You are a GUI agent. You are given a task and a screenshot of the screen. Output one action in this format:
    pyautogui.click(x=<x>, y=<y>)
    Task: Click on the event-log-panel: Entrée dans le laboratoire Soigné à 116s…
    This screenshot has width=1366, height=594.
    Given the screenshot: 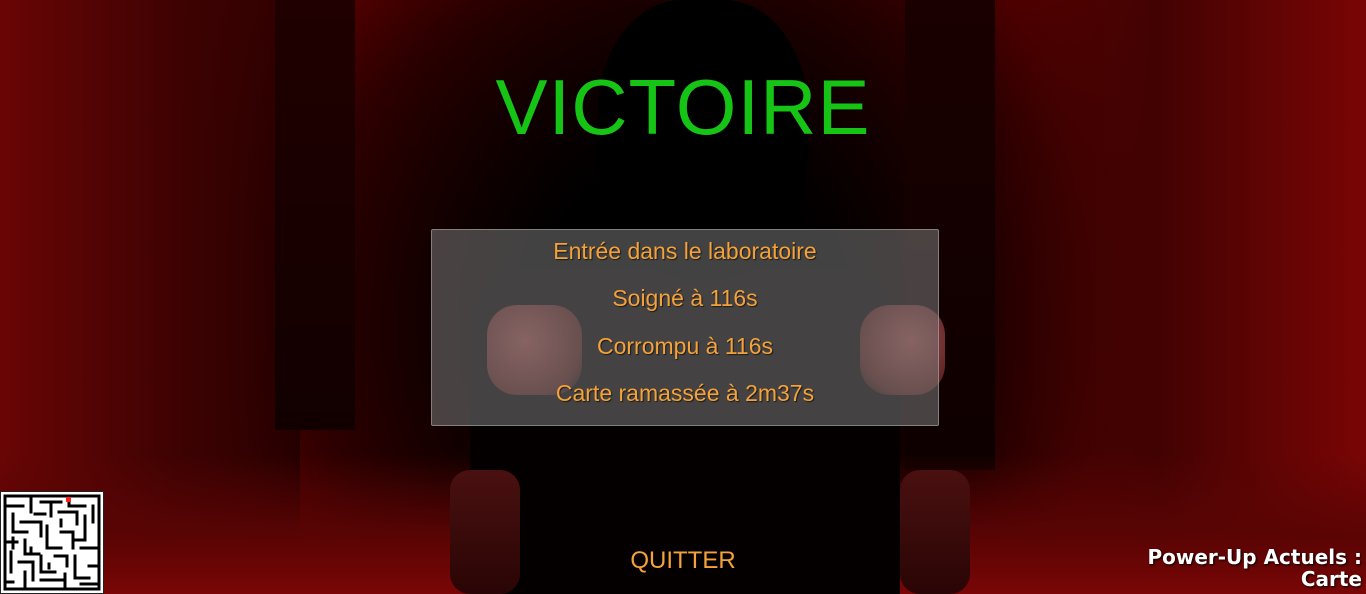 What is the action you would take?
    pyautogui.click(x=685, y=327)
    